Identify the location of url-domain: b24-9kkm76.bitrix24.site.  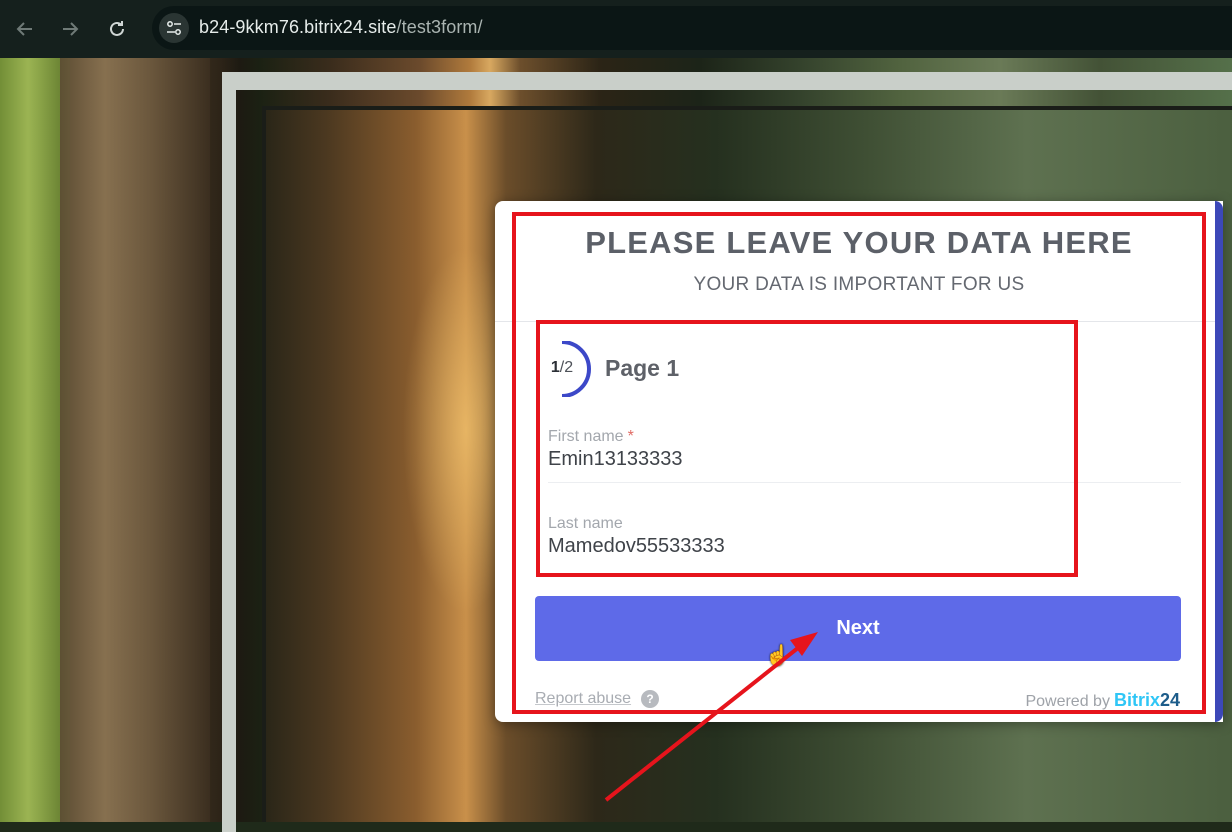
(298, 27).